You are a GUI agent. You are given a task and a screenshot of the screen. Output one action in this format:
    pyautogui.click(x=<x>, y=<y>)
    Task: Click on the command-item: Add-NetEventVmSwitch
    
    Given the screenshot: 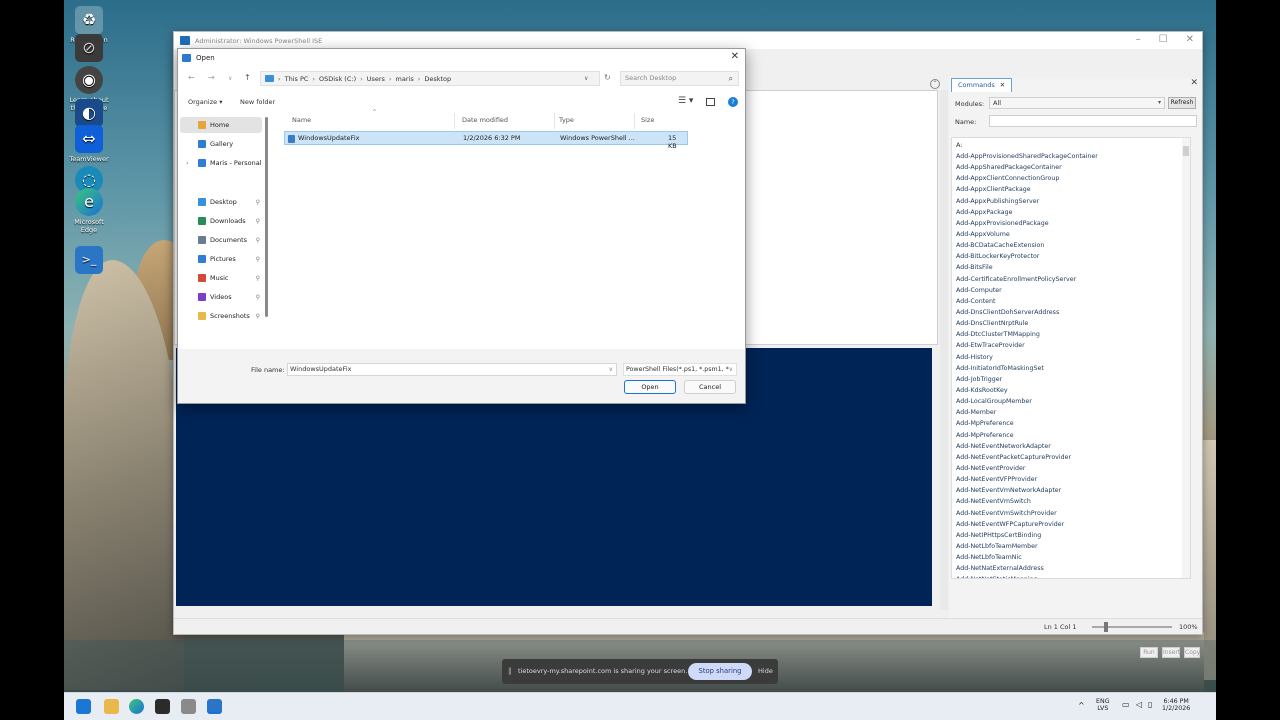 What is the action you would take?
    pyautogui.click(x=1071, y=501)
    